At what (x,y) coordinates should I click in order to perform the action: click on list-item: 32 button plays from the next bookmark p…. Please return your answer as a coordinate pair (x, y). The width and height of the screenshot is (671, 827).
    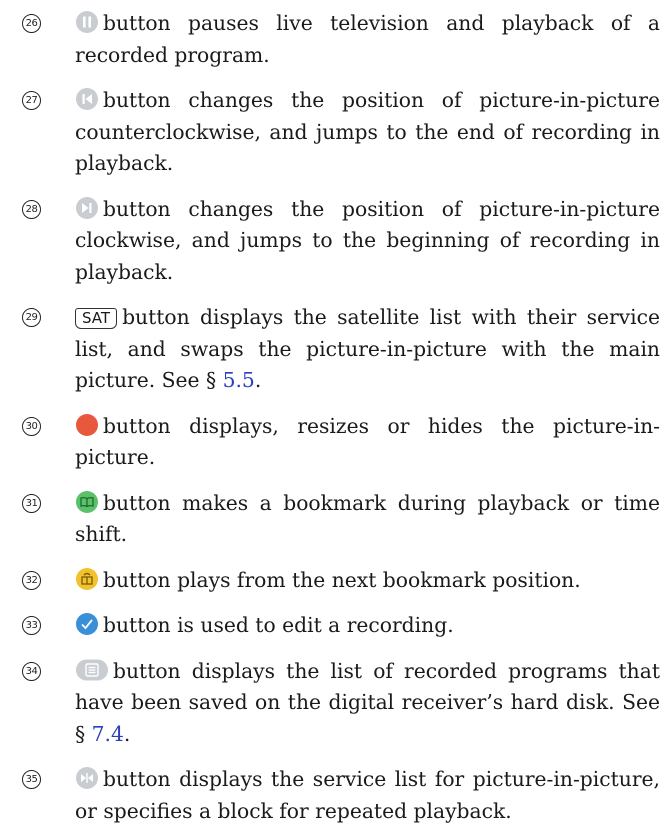
    Looking at the image, I should click on (340, 581).